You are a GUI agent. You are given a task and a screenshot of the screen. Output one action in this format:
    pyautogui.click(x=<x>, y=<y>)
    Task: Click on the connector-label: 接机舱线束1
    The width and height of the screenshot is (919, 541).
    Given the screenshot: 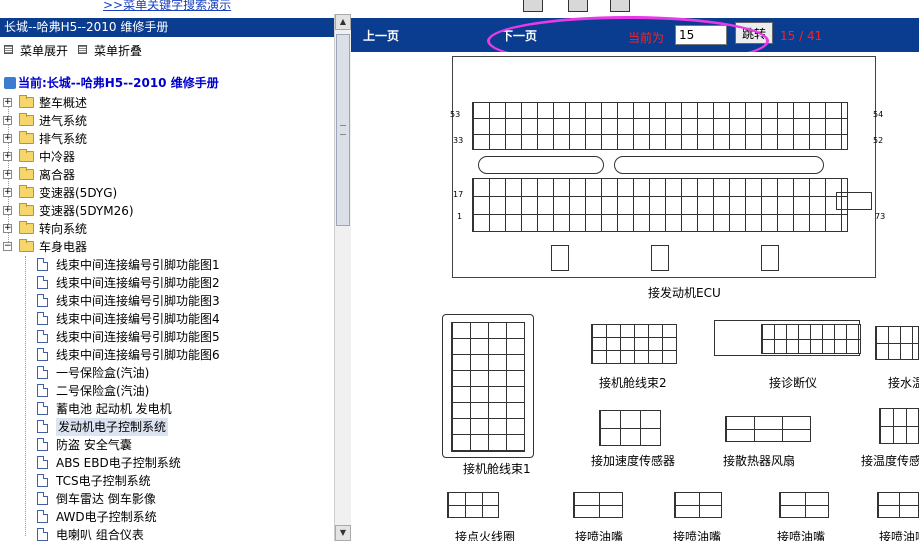 What is the action you would take?
    pyautogui.click(x=497, y=469)
    